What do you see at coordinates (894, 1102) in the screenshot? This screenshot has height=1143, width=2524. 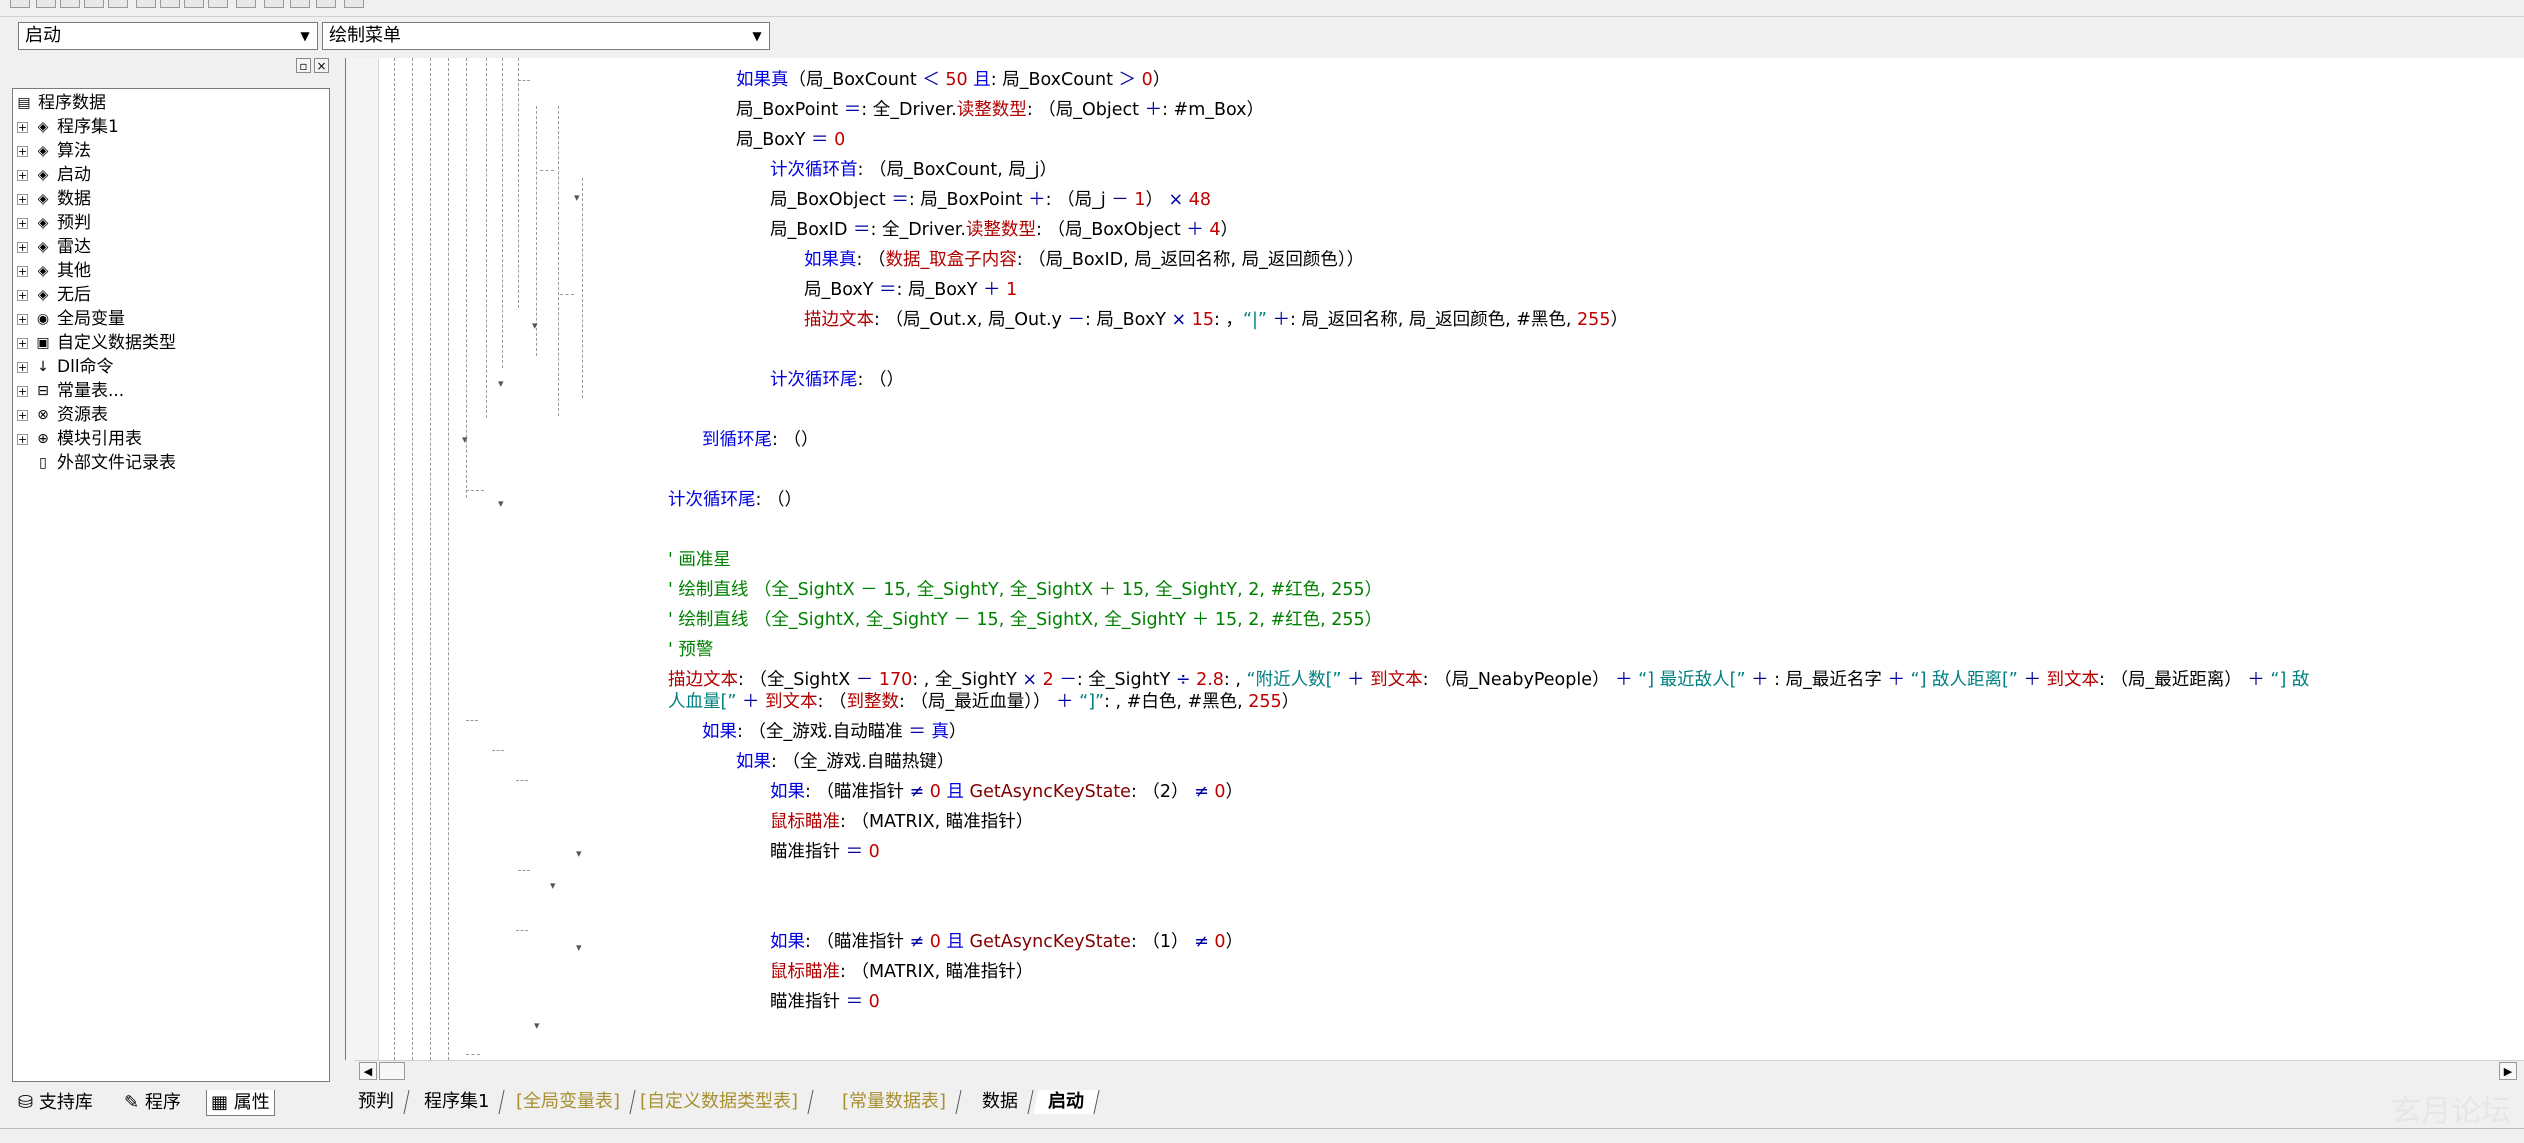 I see `doc-tab: [常量数据表]` at bounding box center [894, 1102].